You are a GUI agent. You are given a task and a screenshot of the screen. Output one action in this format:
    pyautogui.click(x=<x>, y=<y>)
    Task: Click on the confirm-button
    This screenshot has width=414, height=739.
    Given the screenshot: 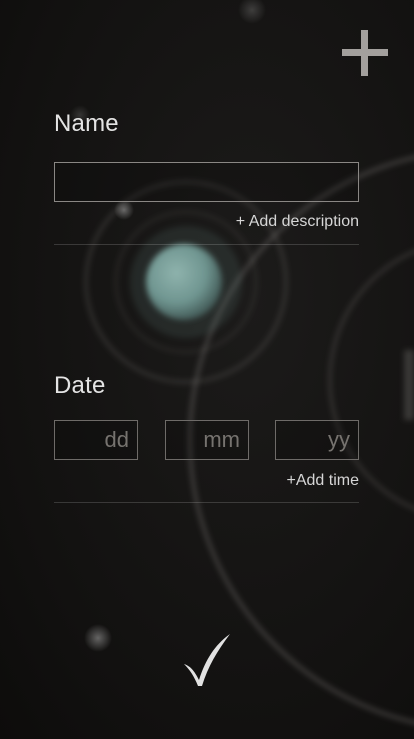 What is the action you would take?
    pyautogui.click(x=207, y=660)
    